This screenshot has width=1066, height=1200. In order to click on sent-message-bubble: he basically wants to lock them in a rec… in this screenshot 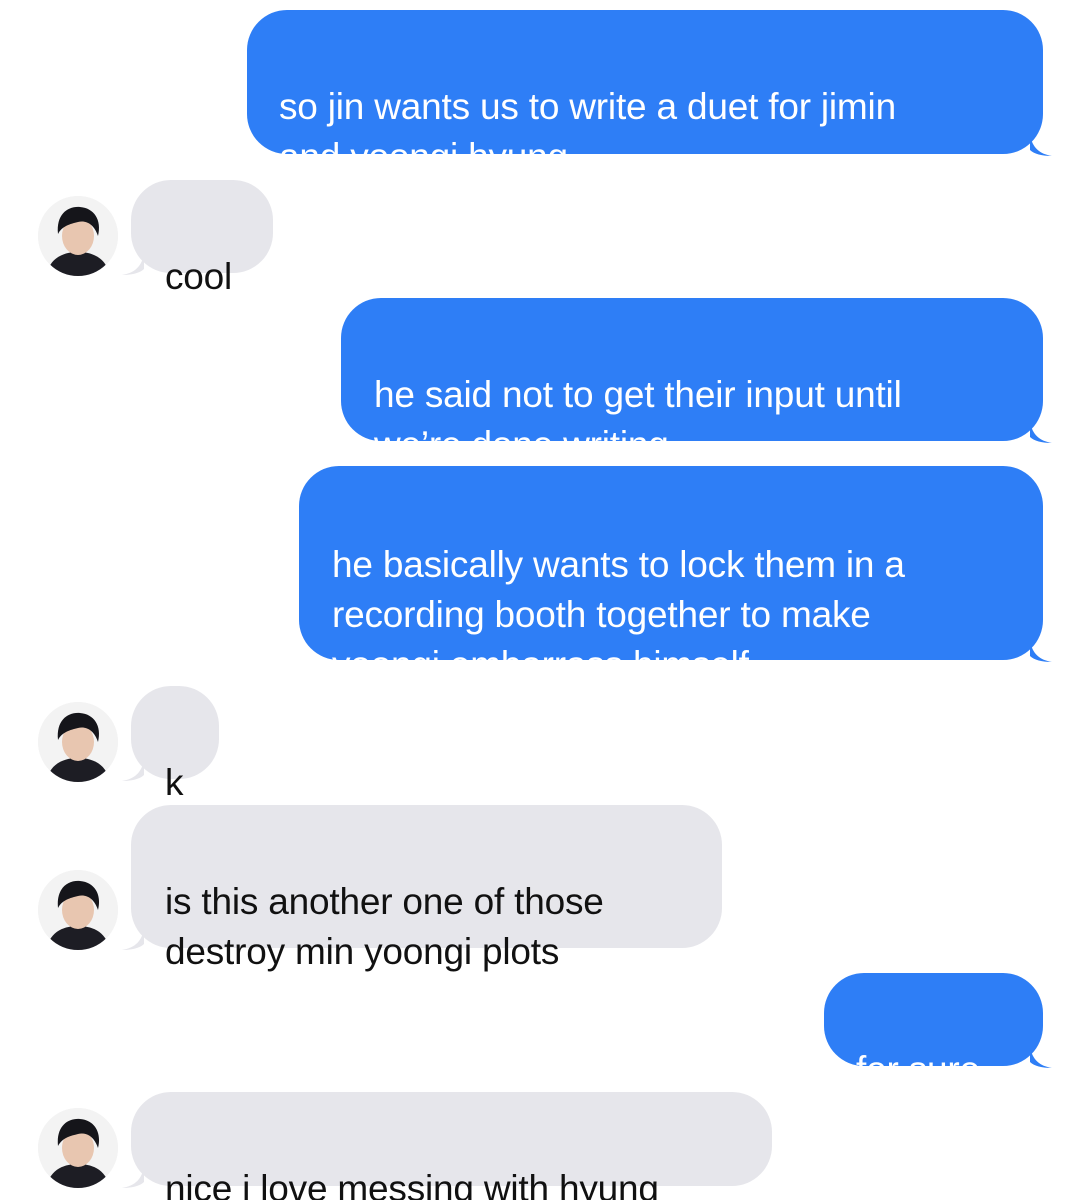, I will do `click(675, 575)`.